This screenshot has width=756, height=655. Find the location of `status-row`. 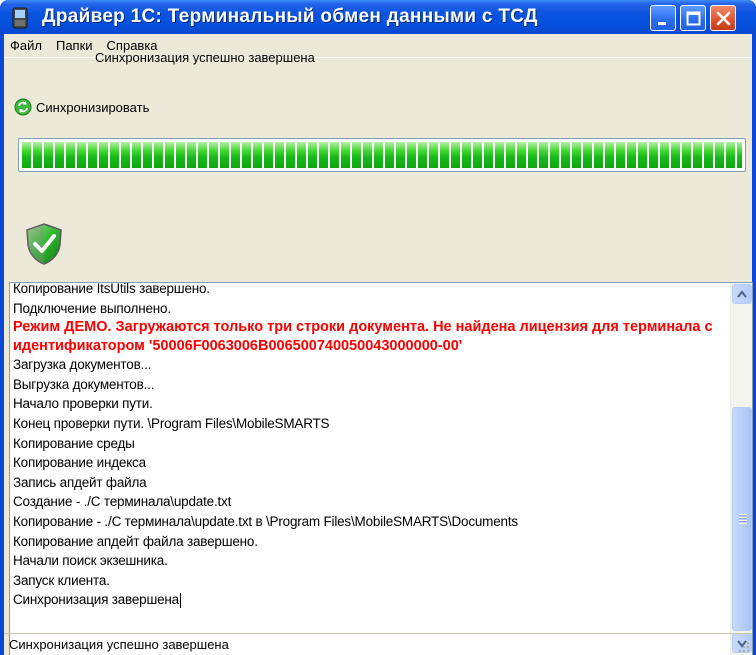

status-row is located at coordinates (44, 244).